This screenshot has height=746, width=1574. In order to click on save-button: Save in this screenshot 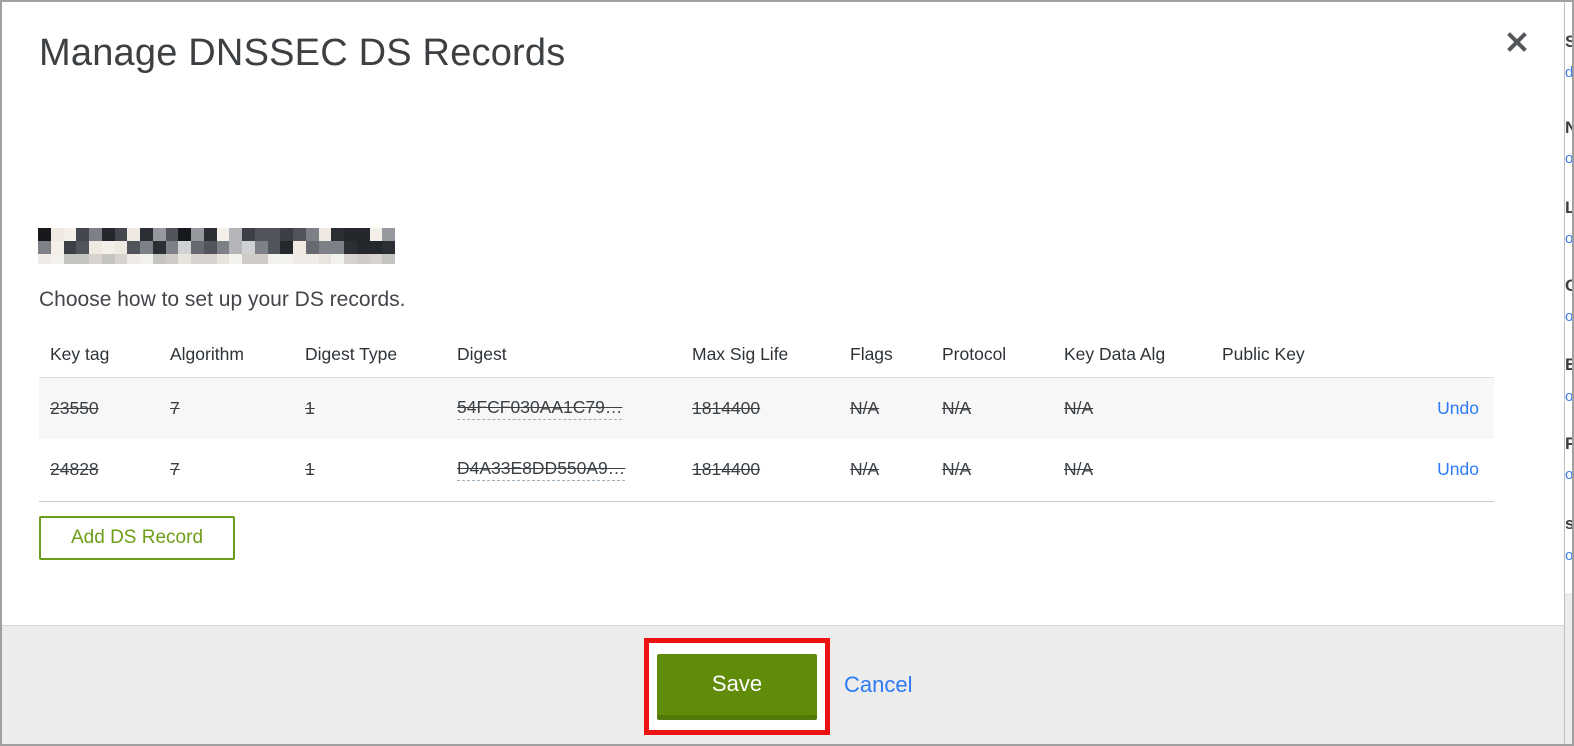, I will do `click(737, 686)`.